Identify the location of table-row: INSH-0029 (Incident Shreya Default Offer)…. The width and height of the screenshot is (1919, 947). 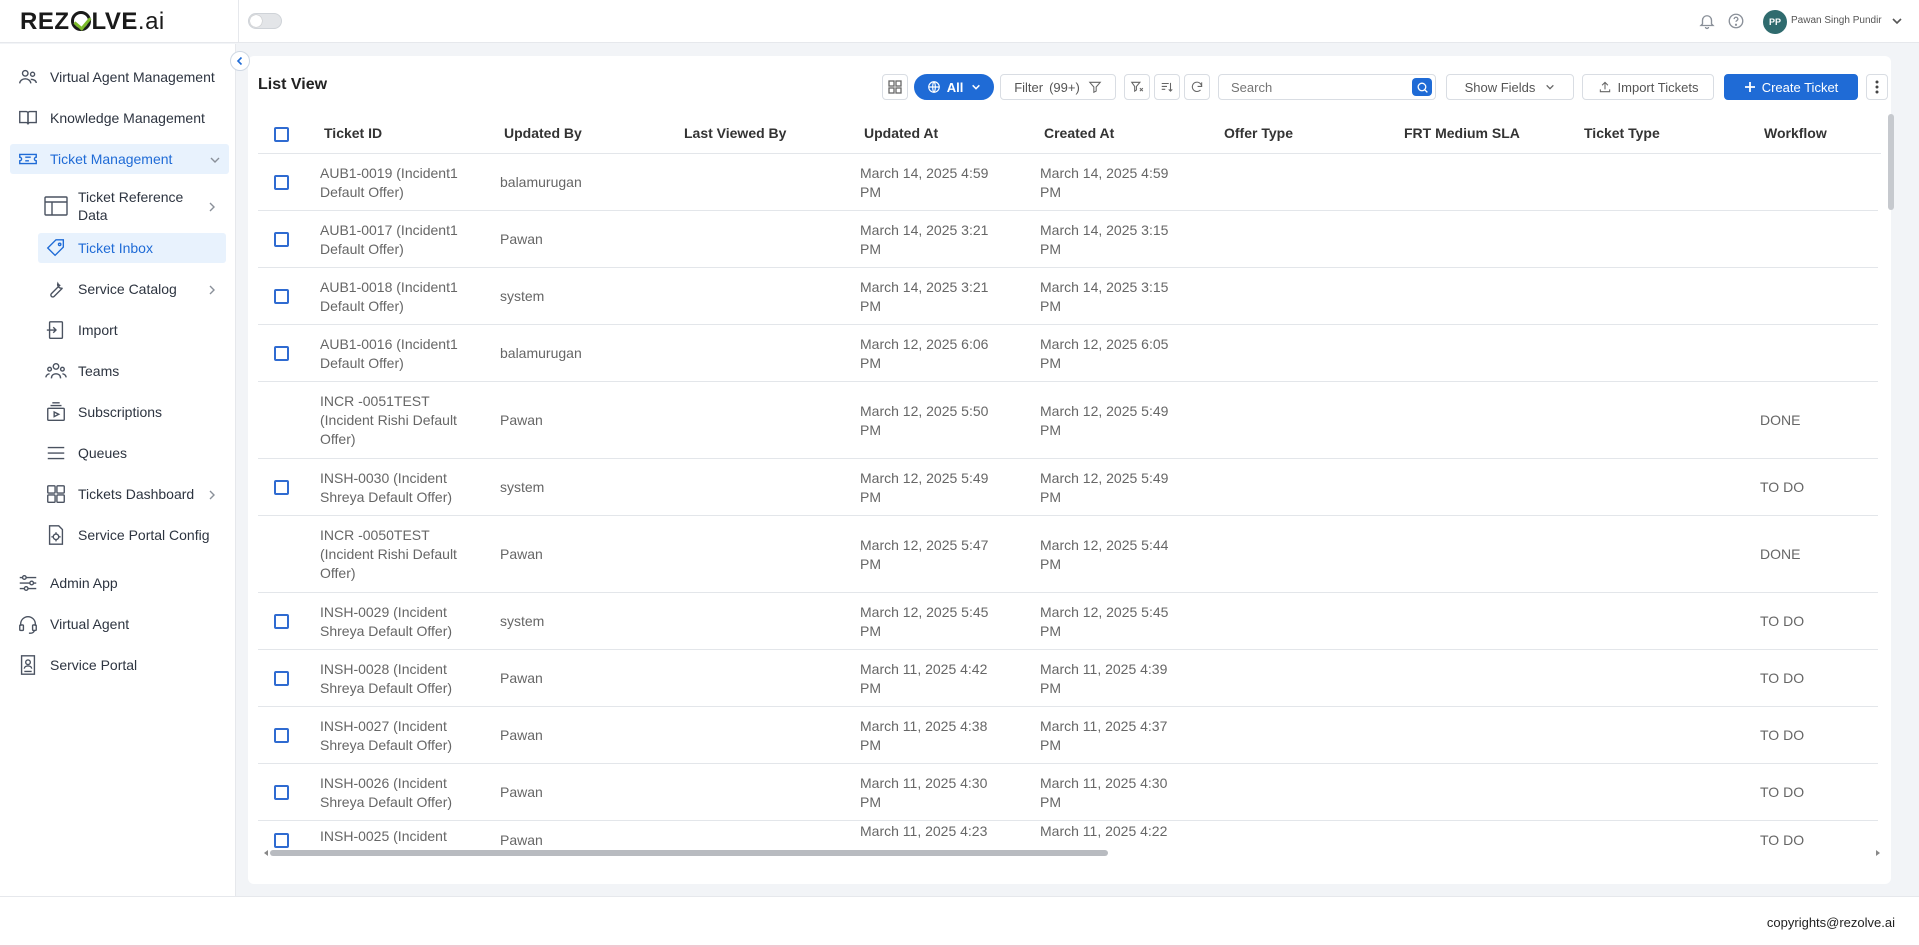
(1068, 621).